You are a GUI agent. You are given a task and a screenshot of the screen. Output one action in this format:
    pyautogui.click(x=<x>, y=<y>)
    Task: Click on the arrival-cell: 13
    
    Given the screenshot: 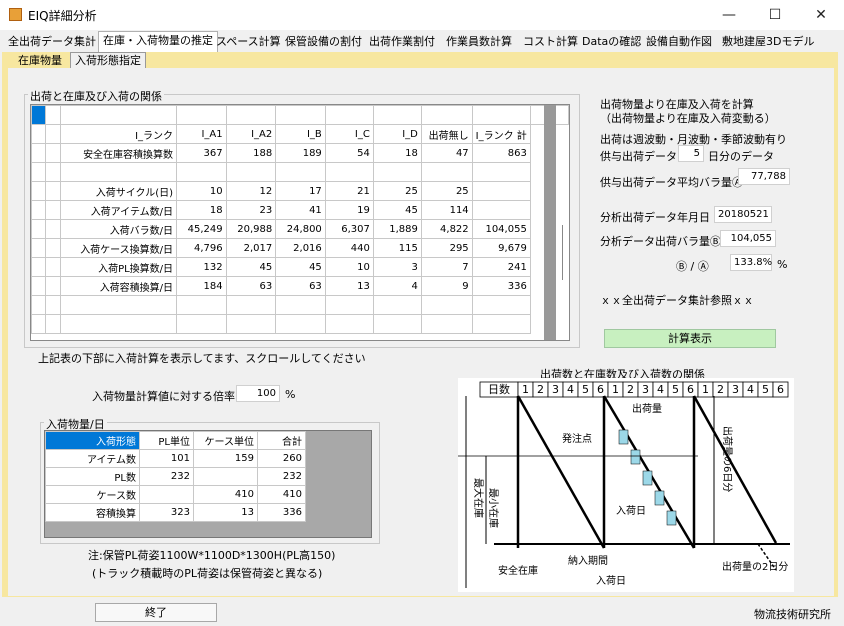 What is the action you would take?
    pyautogui.click(x=225, y=512)
    